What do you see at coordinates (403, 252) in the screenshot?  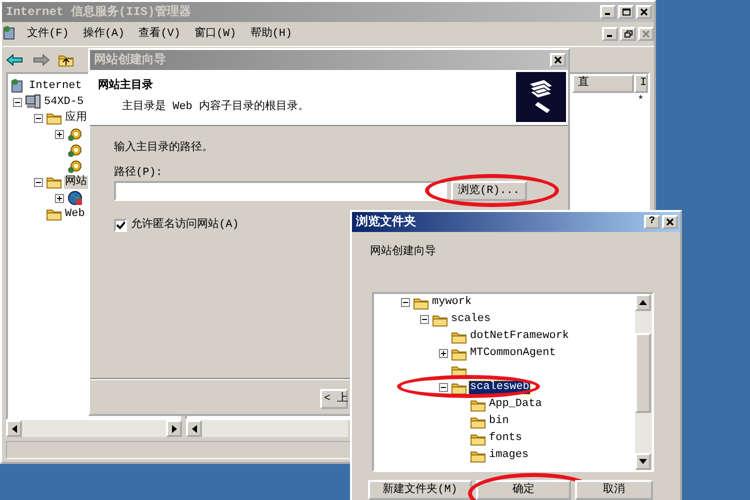 I see `description-text: 网站创建向导` at bounding box center [403, 252].